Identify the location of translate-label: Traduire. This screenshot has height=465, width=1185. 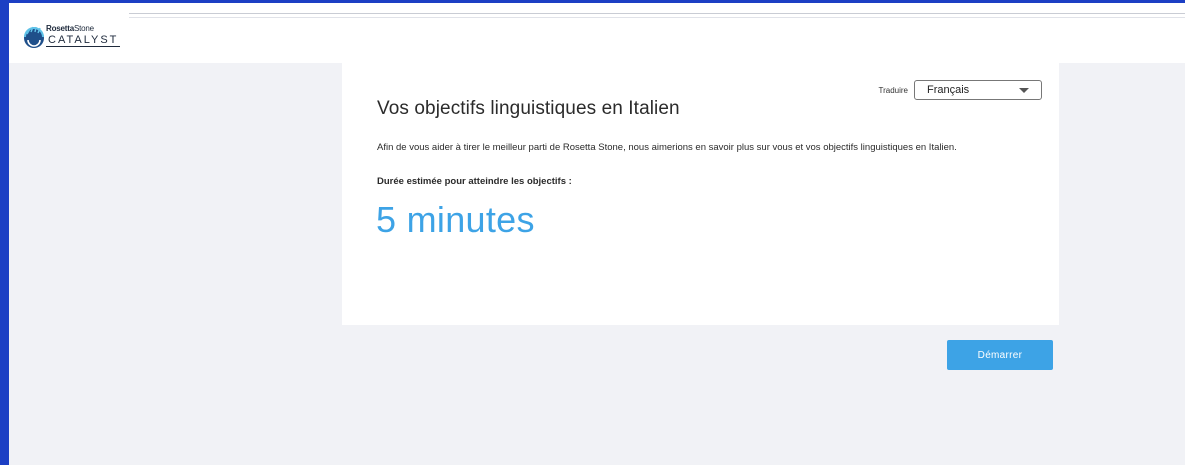
(893, 90).